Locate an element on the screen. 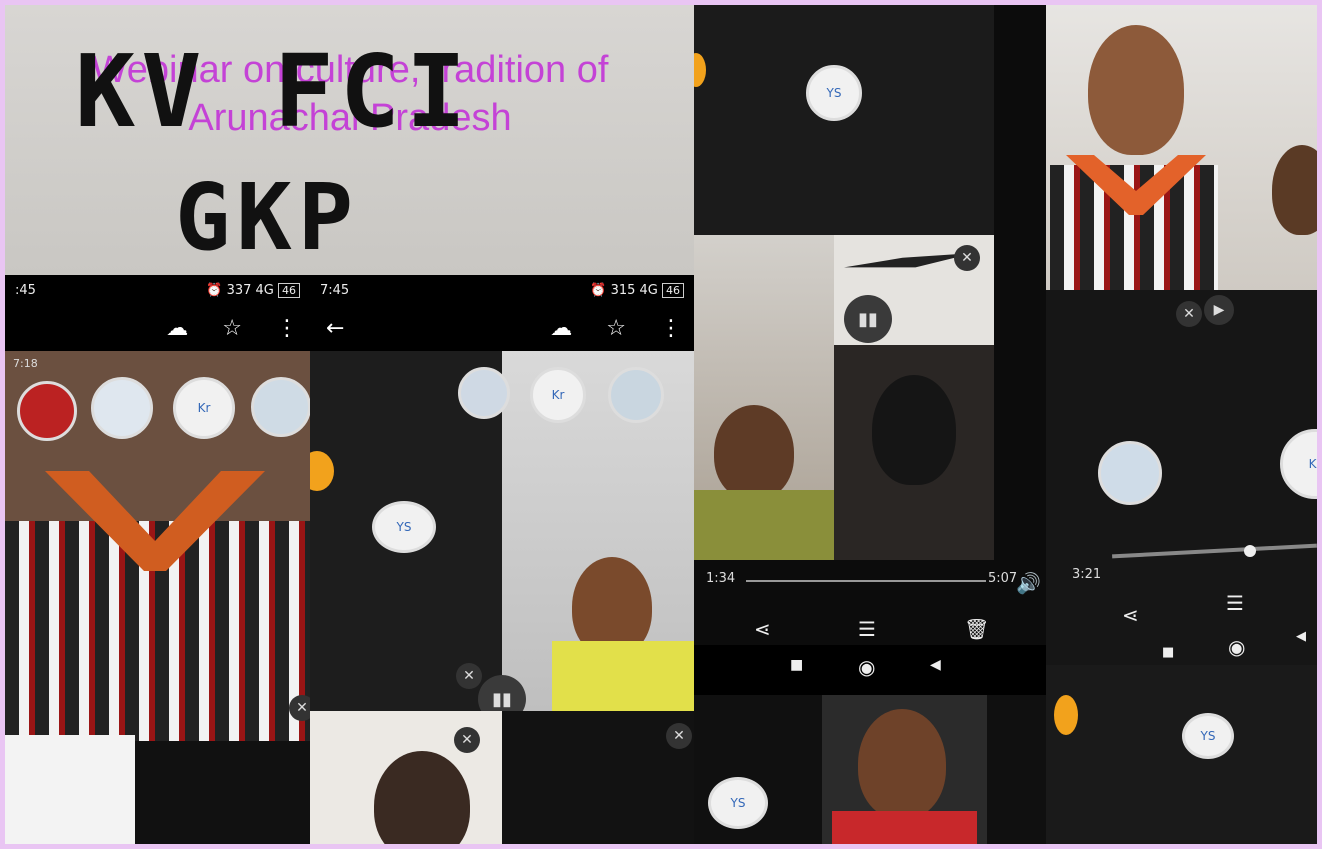 The height and width of the screenshot is (849, 1322). photo-toolbar: ← ☁ ☆ ⋮ is located at coordinates (502, 328).